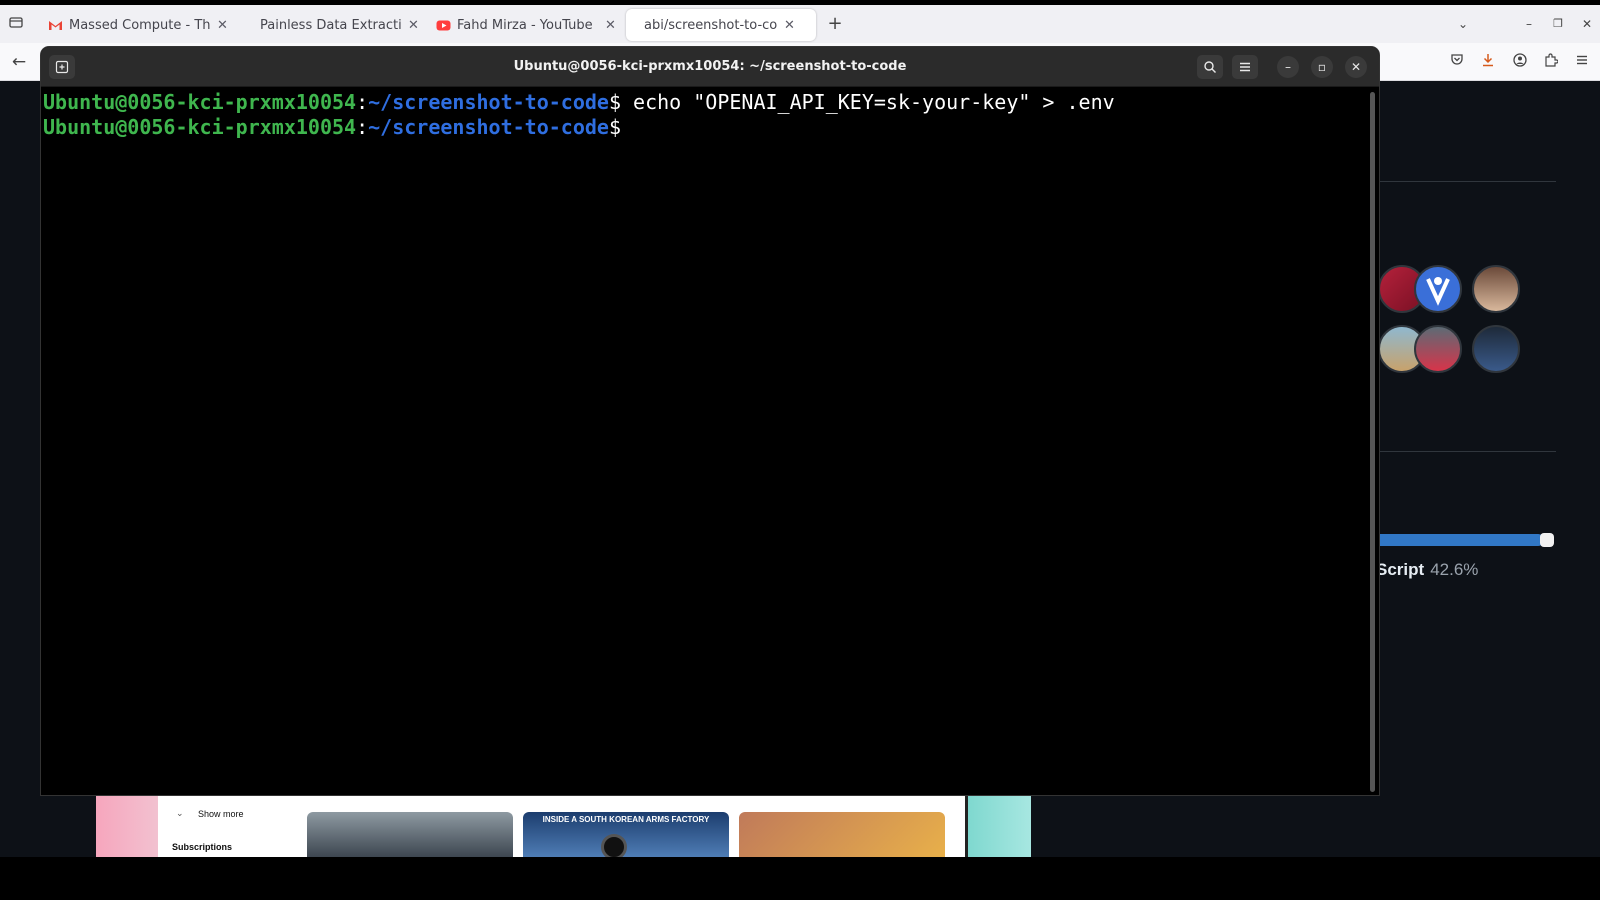 Image resolution: width=1600 pixels, height=900 pixels. I want to click on tab-list-icon, so click(16, 24).